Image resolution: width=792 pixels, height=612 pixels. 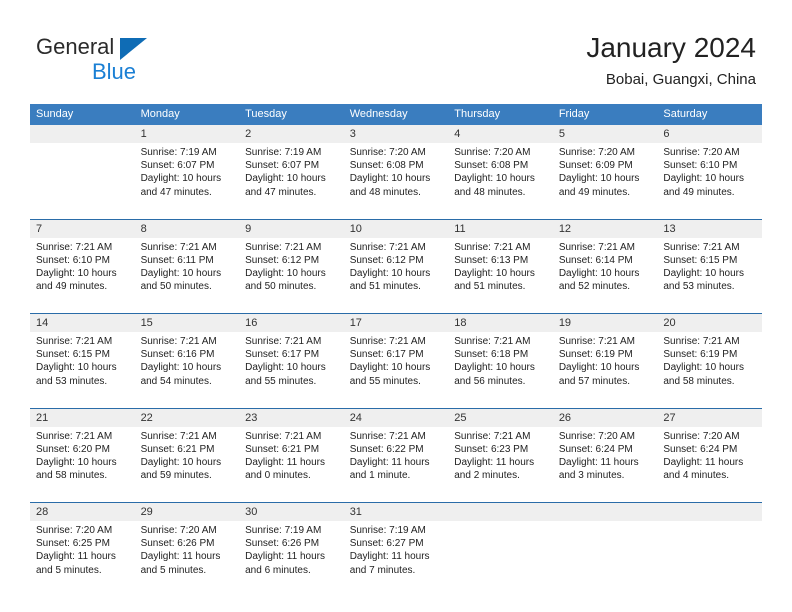 I want to click on day-number-cell: 17, so click(x=396, y=322).